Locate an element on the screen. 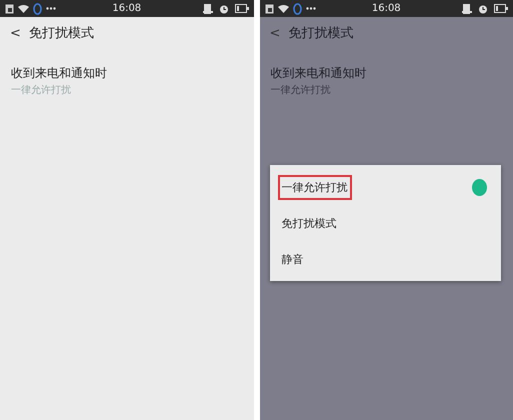 This screenshot has height=420, width=513. highlight-box: 一律允许打扰 is located at coordinates (315, 187).